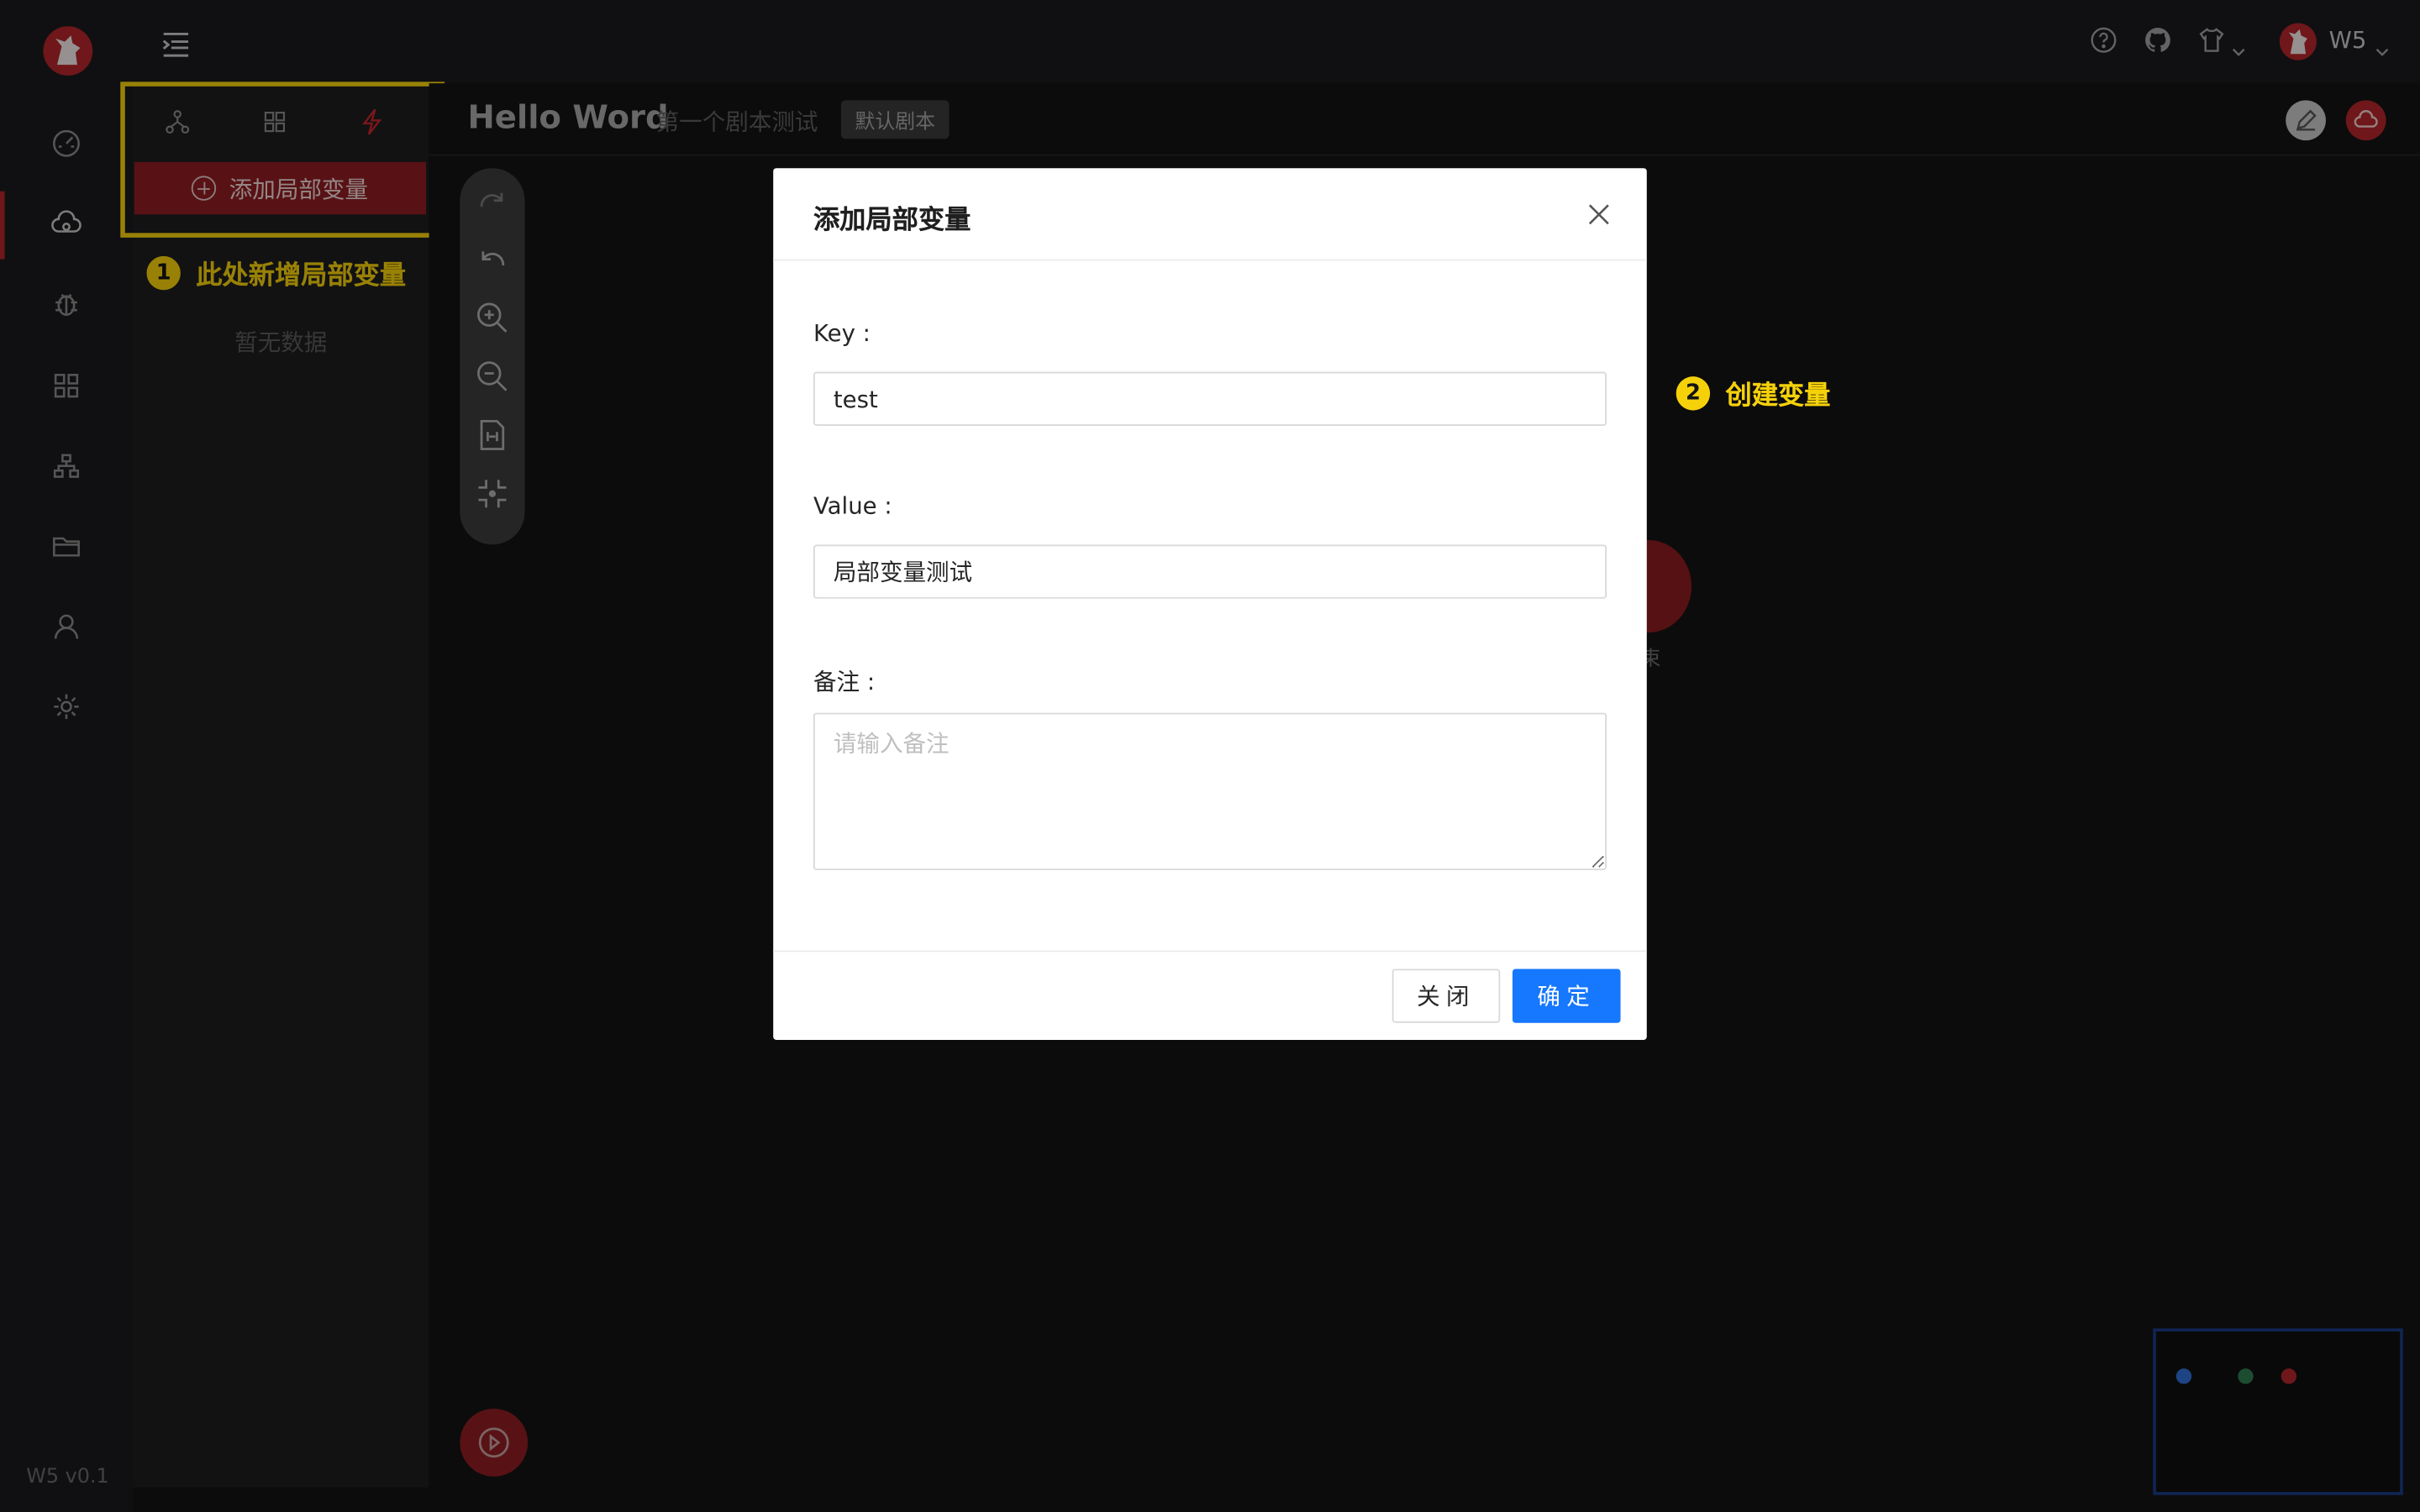  Describe the element at coordinates (1566, 996) in the screenshot. I see `confirm-button: 确定` at that location.